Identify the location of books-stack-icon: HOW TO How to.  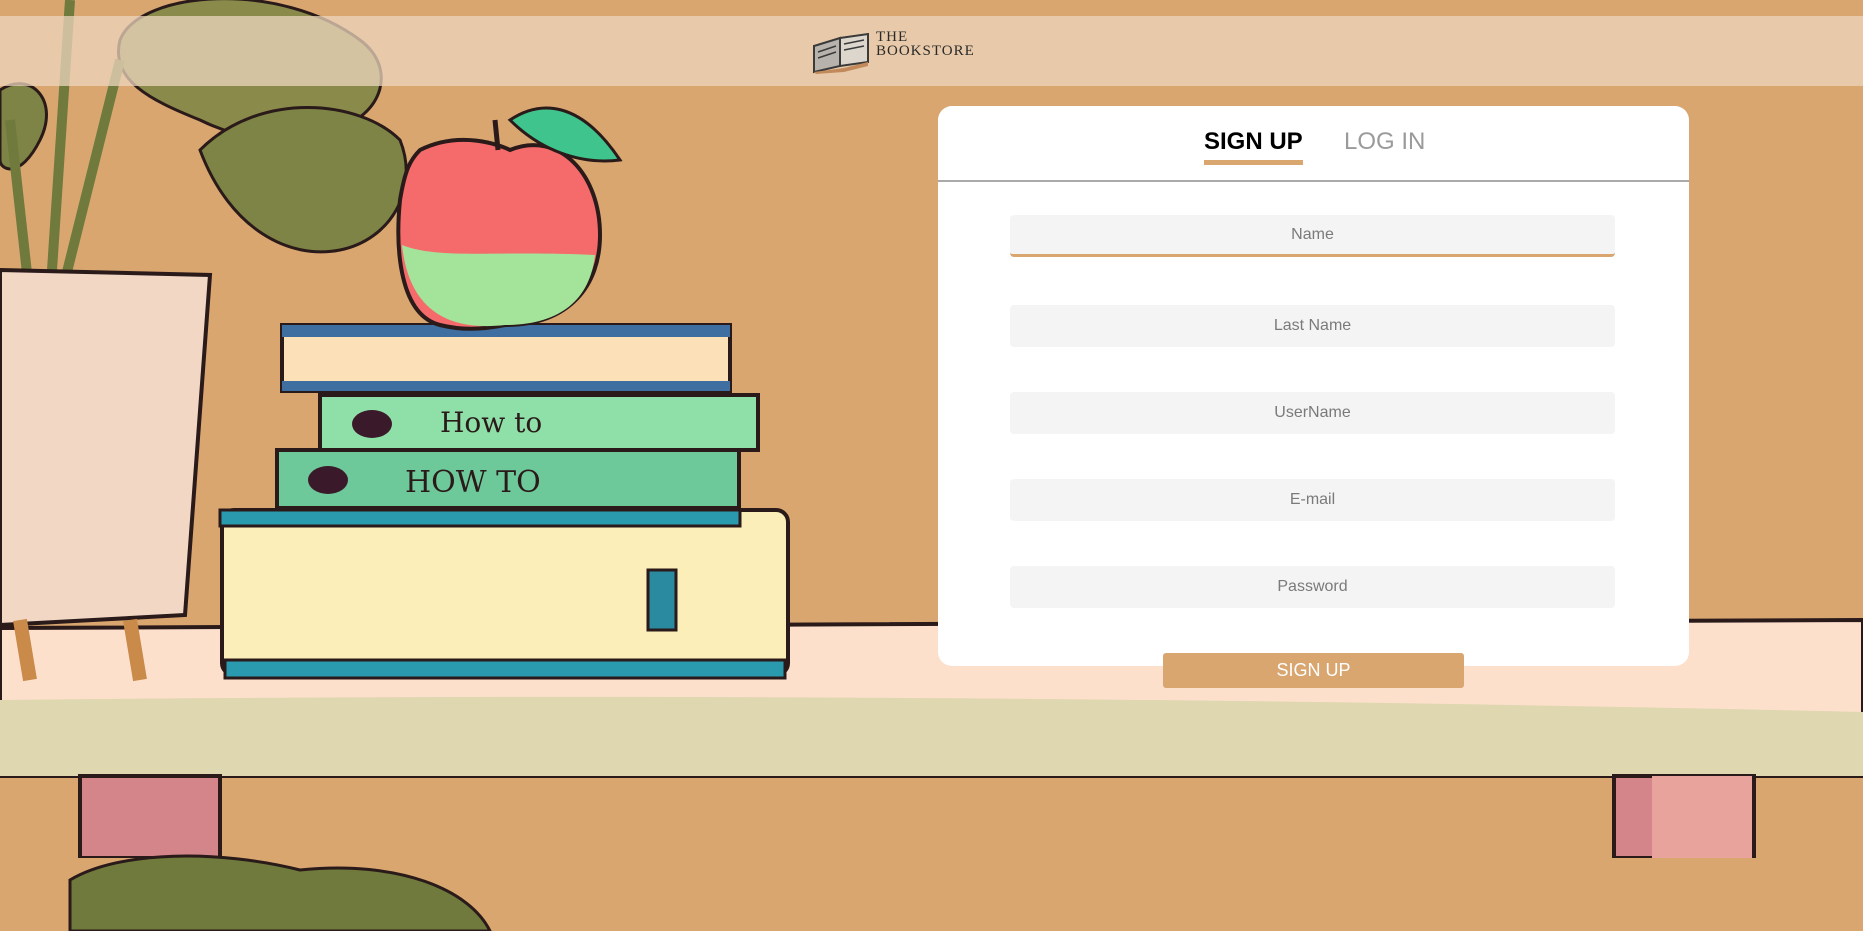
(504, 501).